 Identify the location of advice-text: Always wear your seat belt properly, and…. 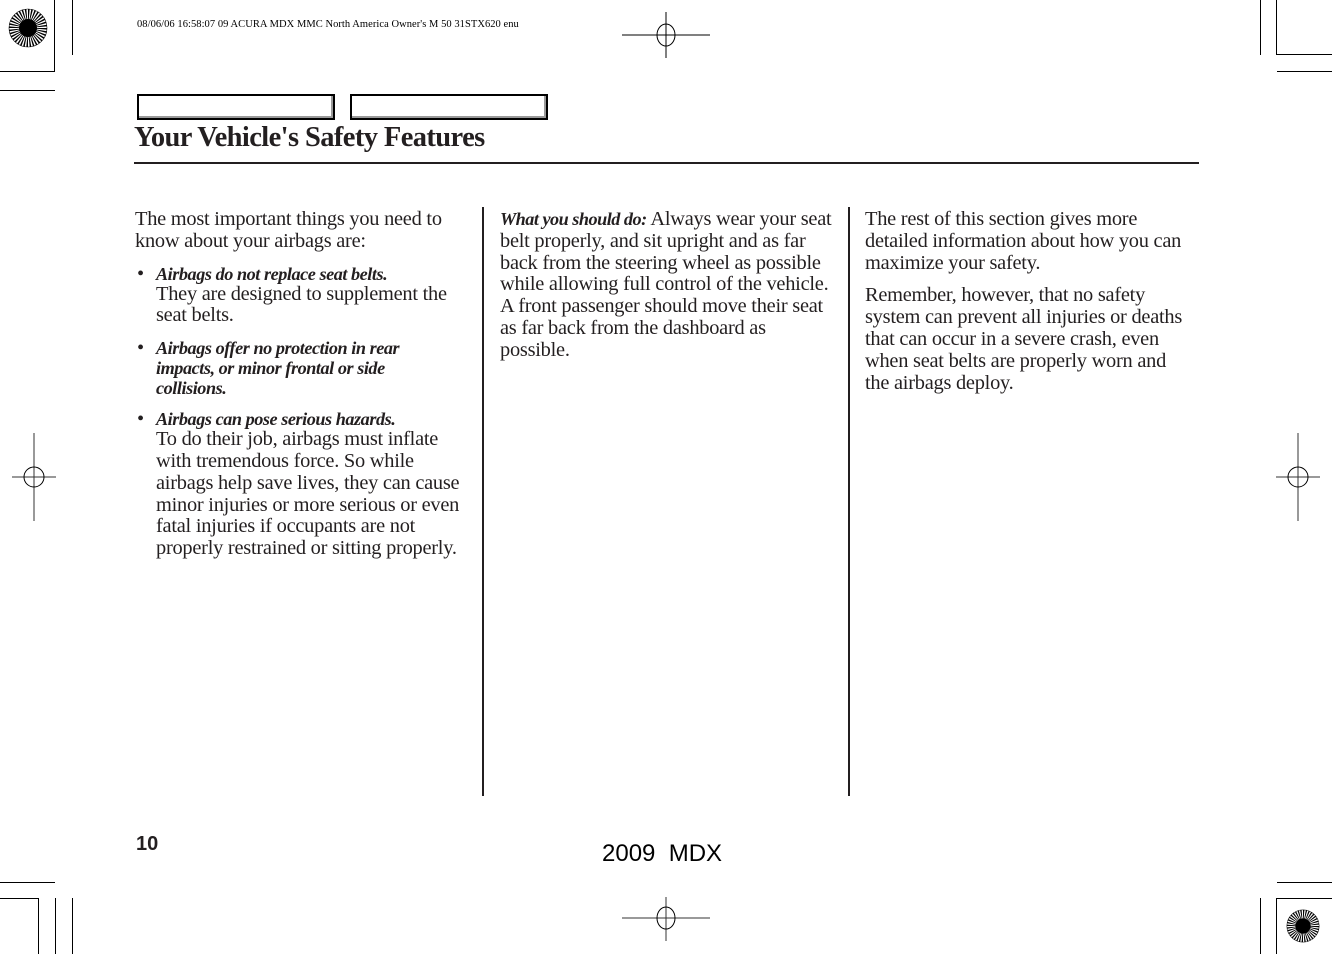
(666, 284).